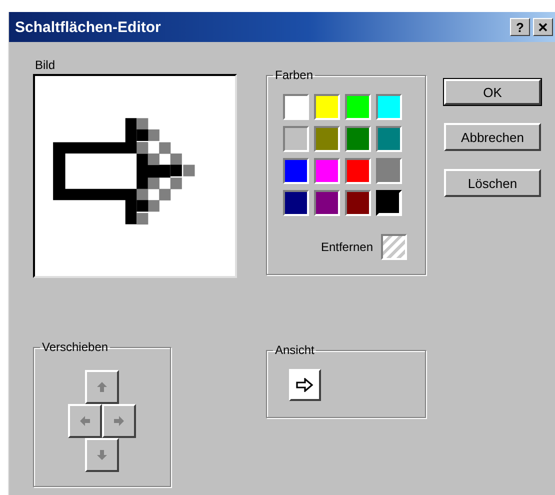  What do you see at coordinates (295, 350) in the screenshot?
I see `group-label: Ansicht` at bounding box center [295, 350].